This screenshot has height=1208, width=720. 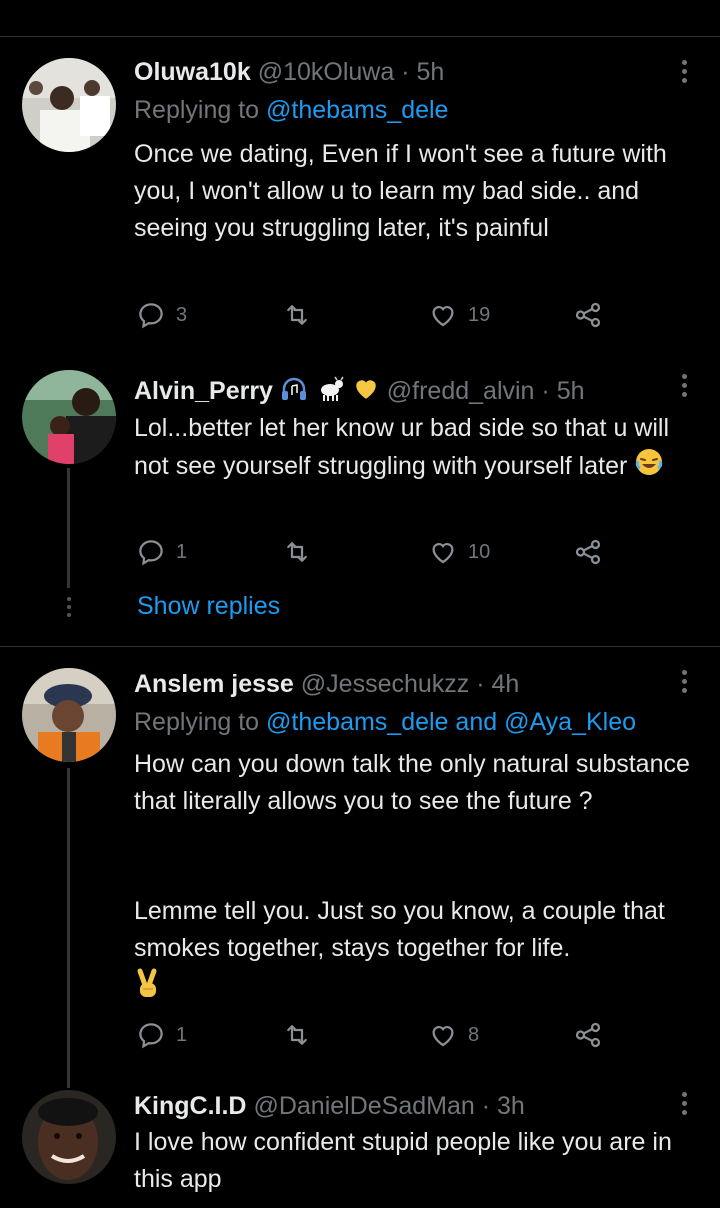 What do you see at coordinates (203, 391) in the screenshot?
I see `display-name: Alvin_Perry` at bounding box center [203, 391].